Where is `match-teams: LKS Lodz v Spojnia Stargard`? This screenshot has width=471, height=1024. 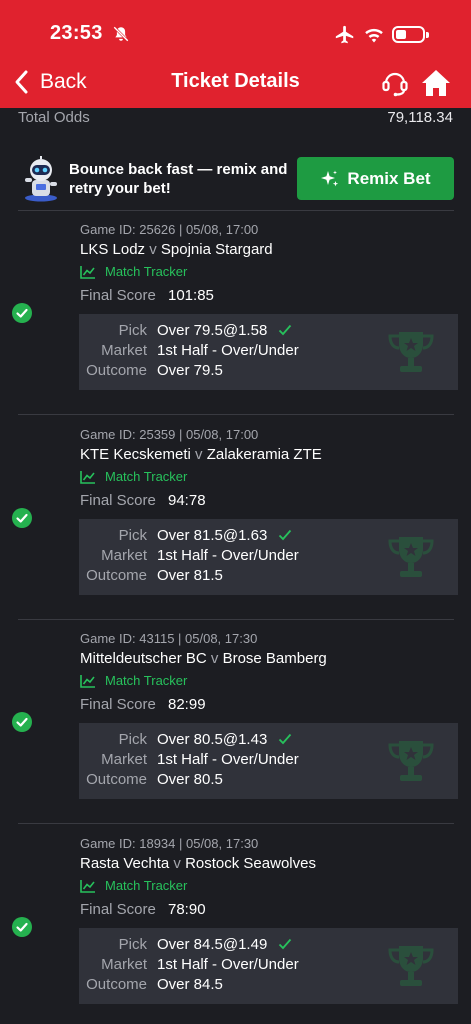 match-teams: LKS Lodz v Spojnia Stargard is located at coordinates (176, 249).